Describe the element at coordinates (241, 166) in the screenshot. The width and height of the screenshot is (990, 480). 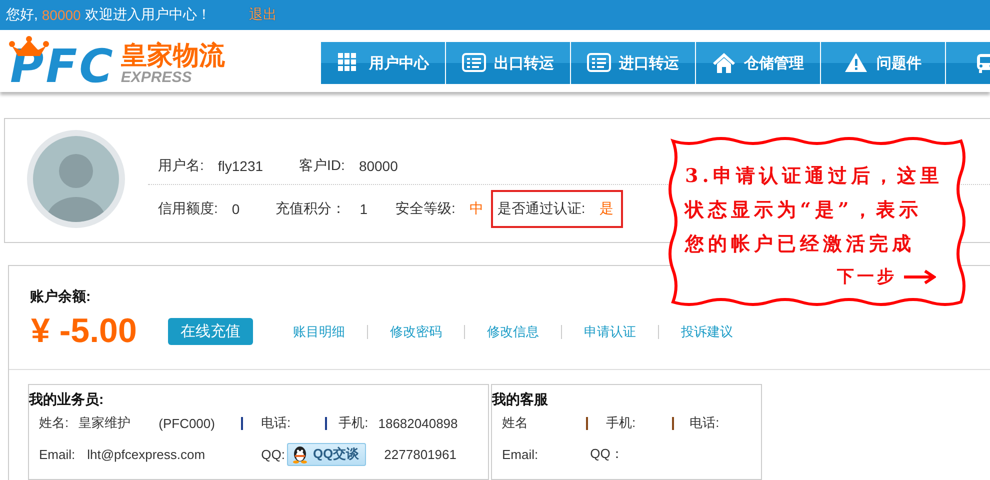
I see `field-value: fly1231` at that location.